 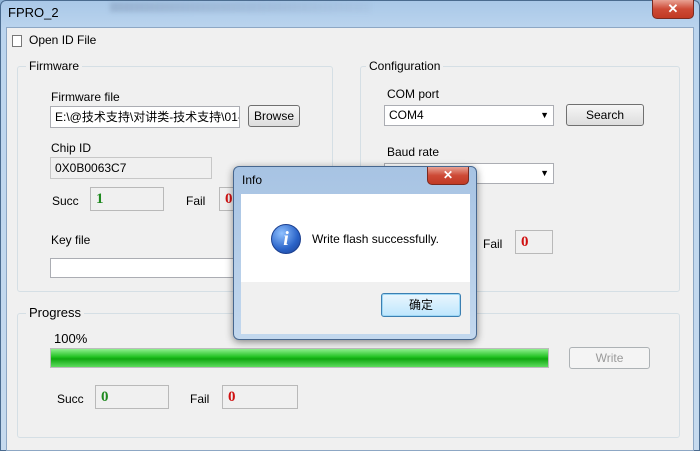 I want to click on browse-button: Browse, so click(x=274, y=116).